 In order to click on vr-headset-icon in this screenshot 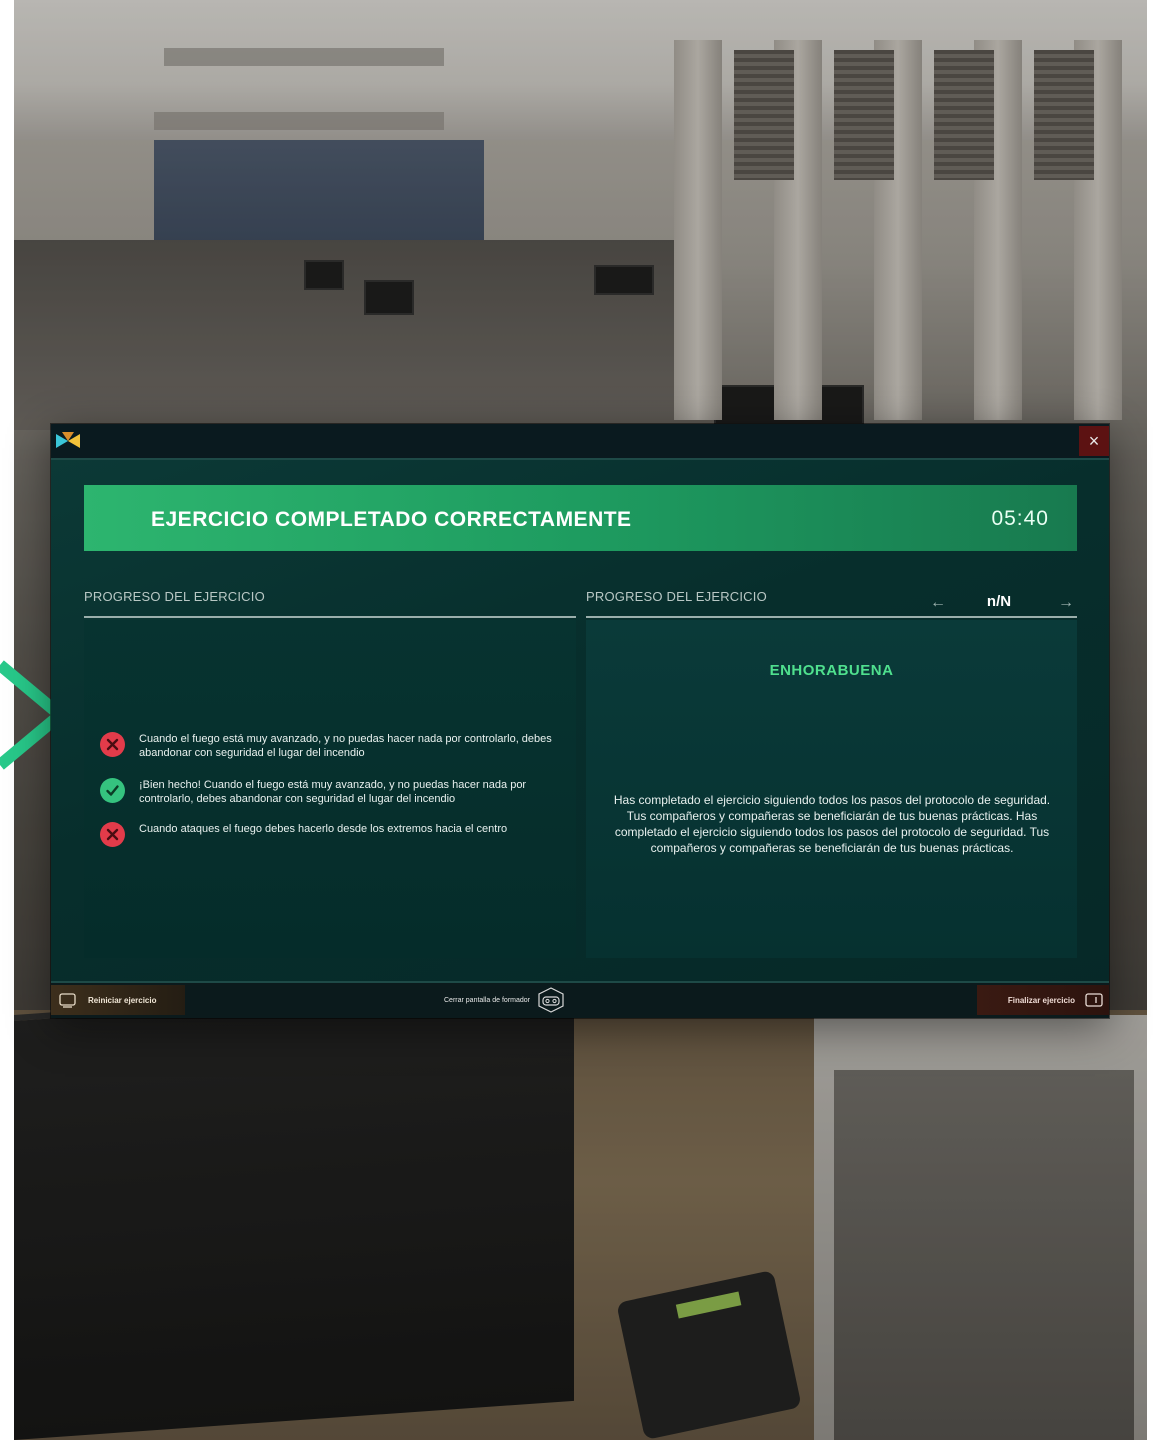, I will do `click(551, 1000)`.